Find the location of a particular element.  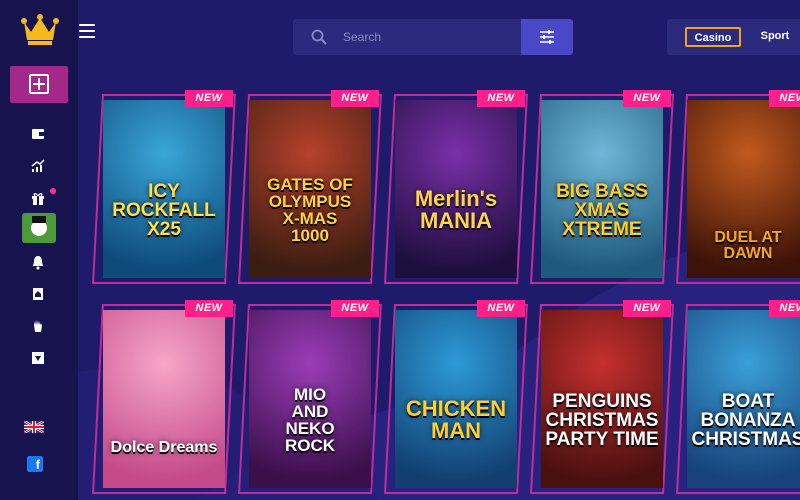

tab-casino: Casino is located at coordinates (713, 37).